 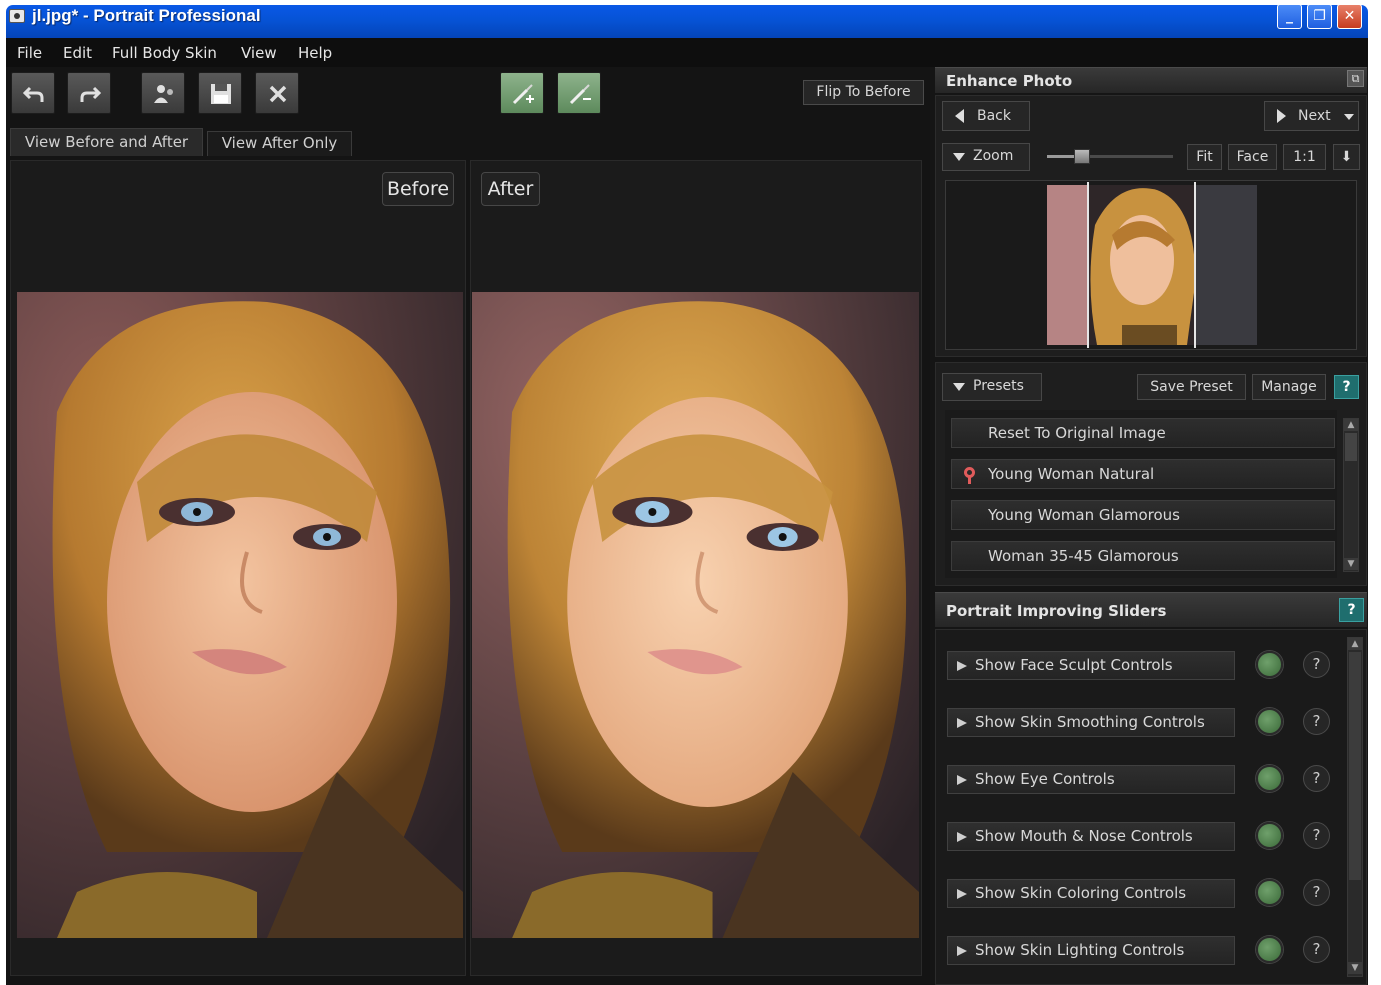 What do you see at coordinates (1269, 949) in the screenshot?
I see `skin-lighting-enable-toggle` at bounding box center [1269, 949].